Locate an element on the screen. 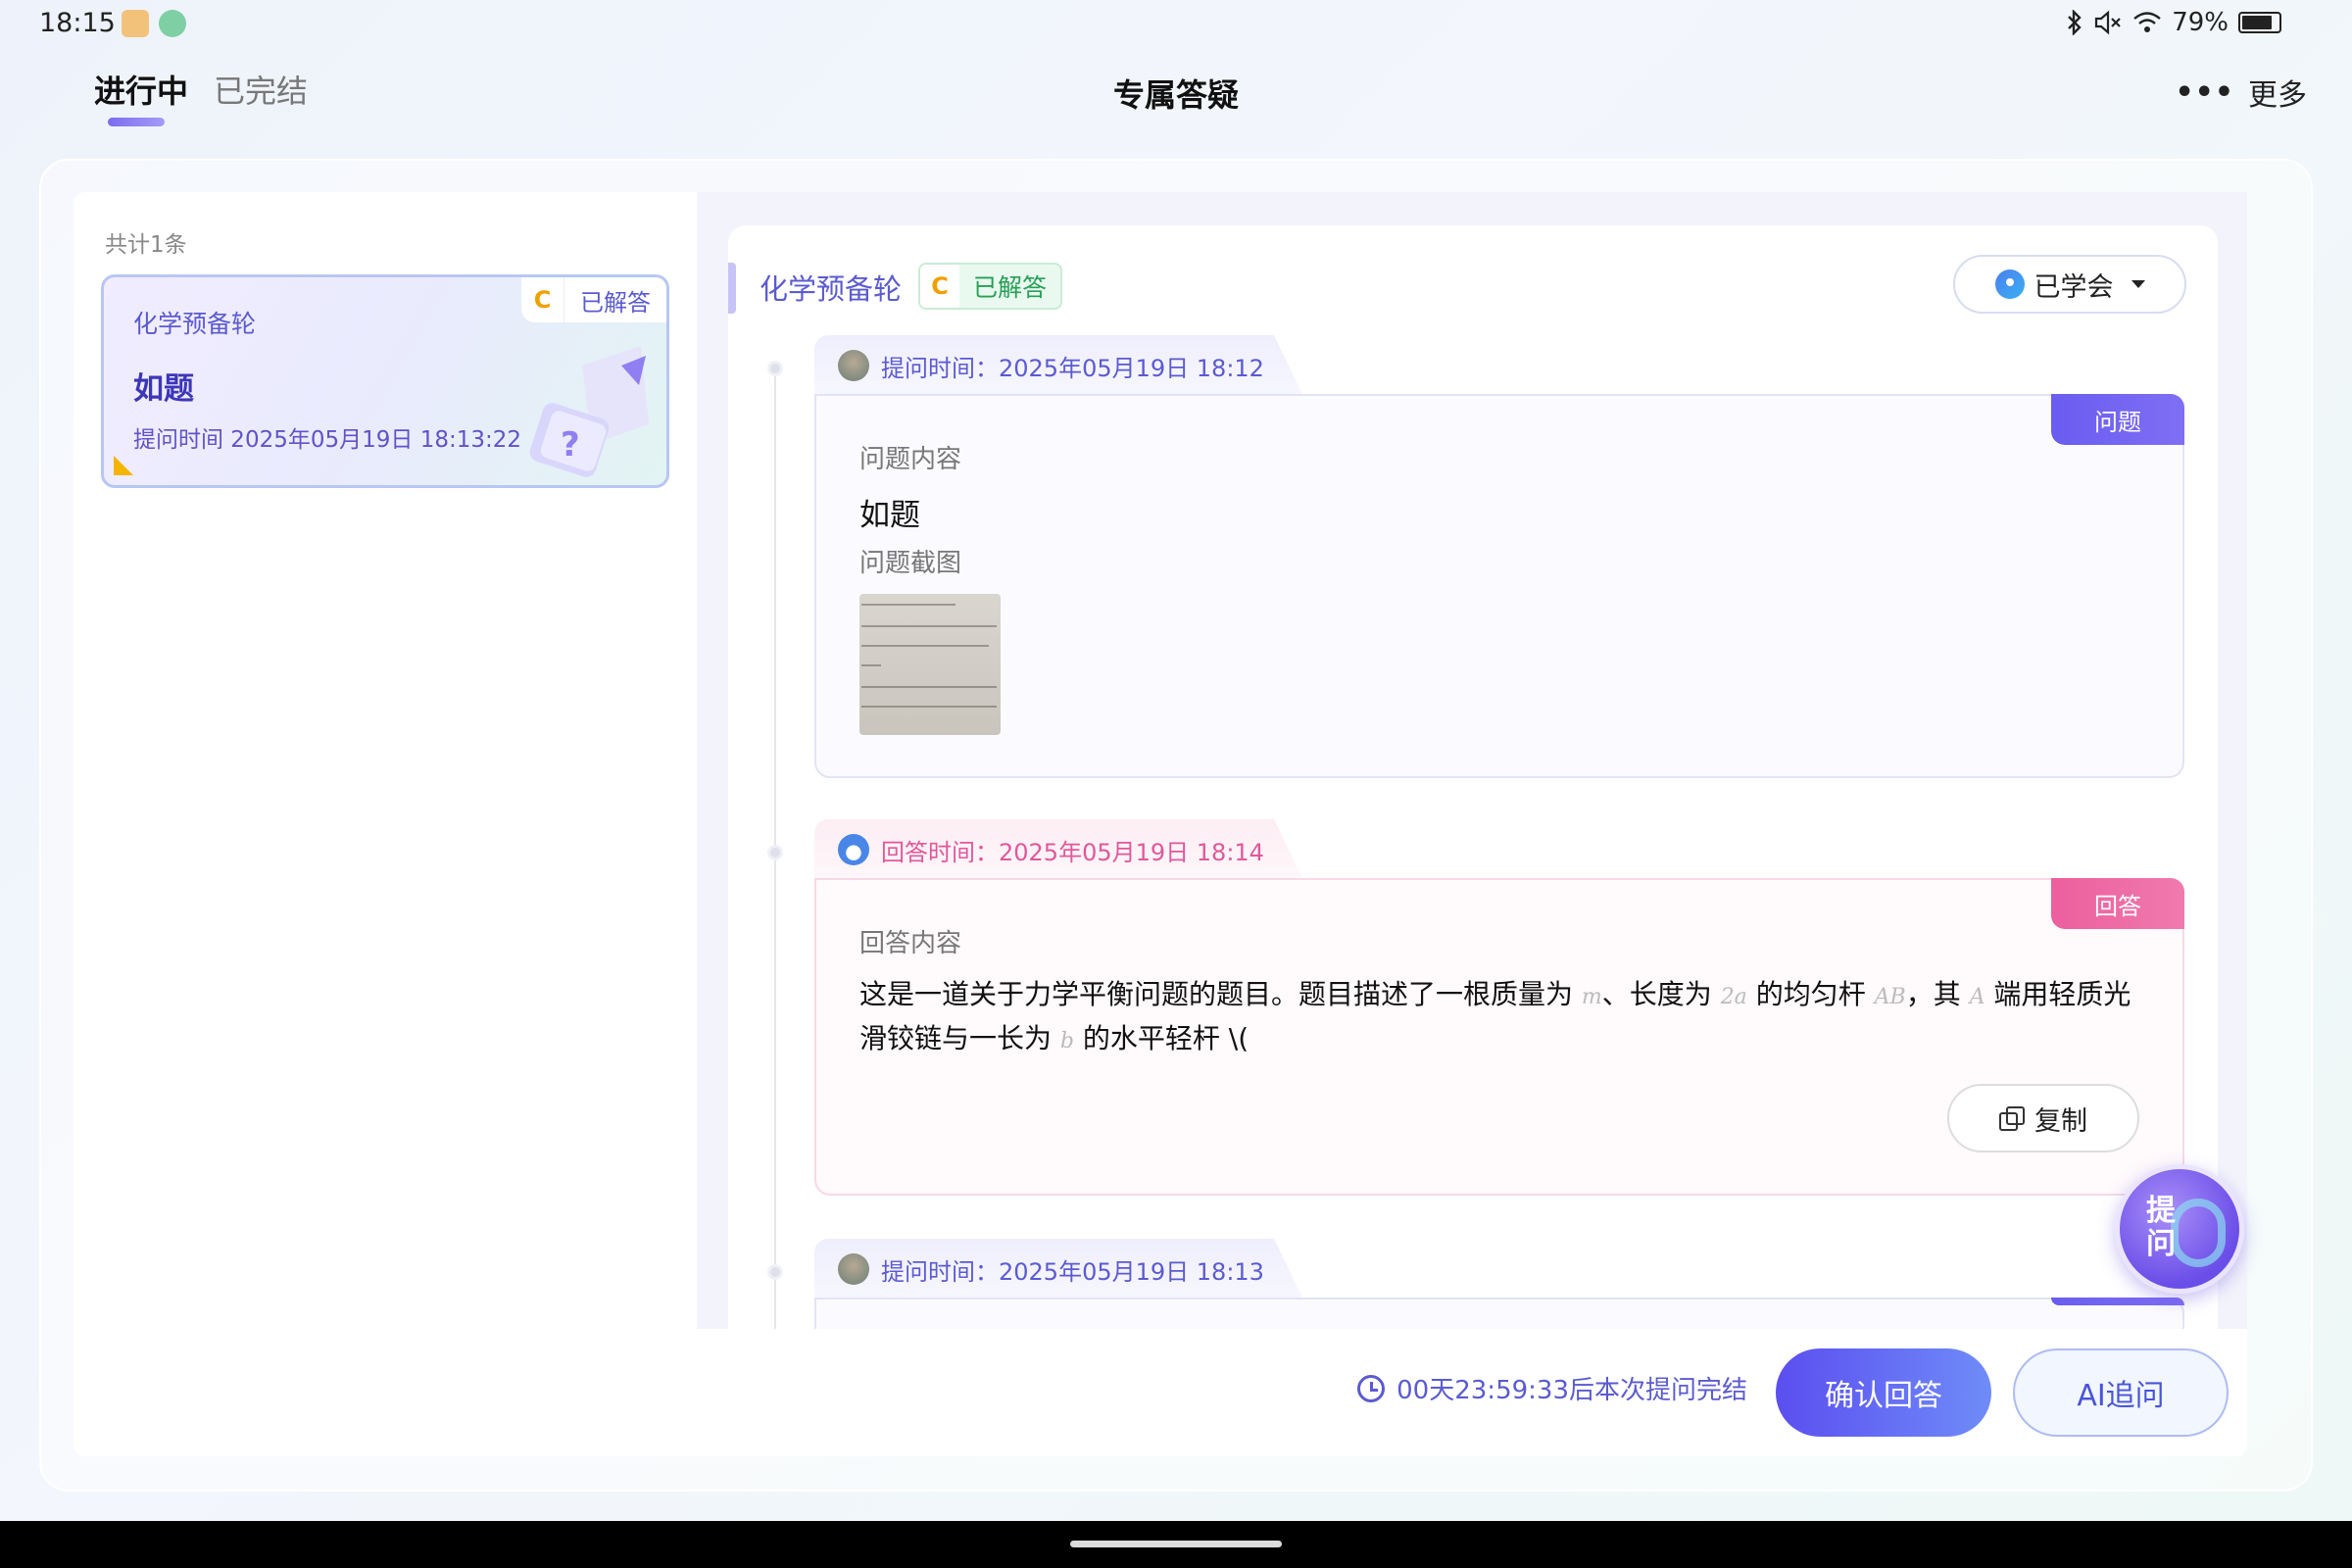 This screenshot has height=1568, width=2352. wifi-icon is located at coordinates (2147, 22).